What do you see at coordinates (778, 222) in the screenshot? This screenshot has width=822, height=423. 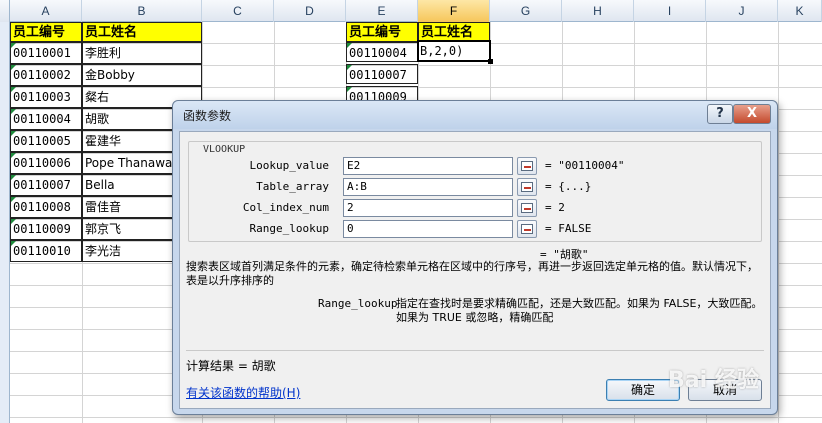 I see `gridline` at bounding box center [778, 222].